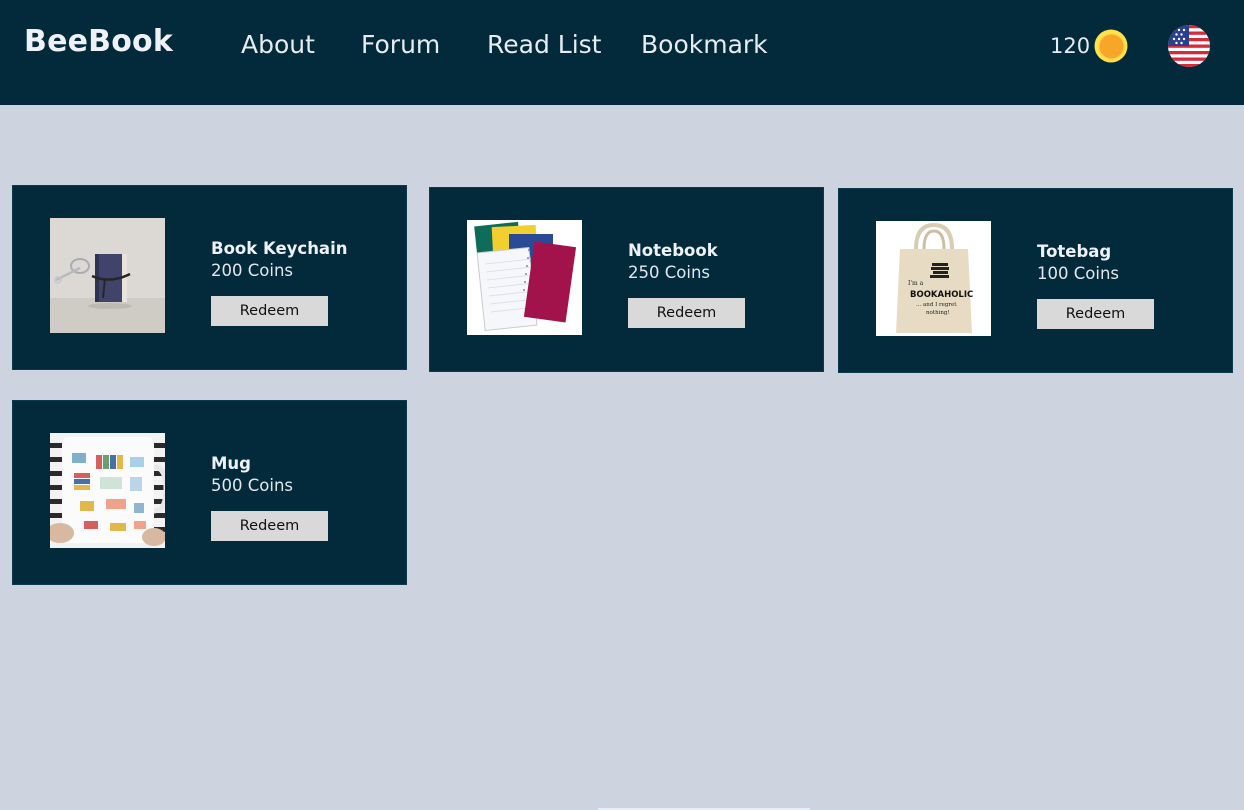 This screenshot has width=1244, height=810. I want to click on gold-coin-icon, so click(1111, 46).